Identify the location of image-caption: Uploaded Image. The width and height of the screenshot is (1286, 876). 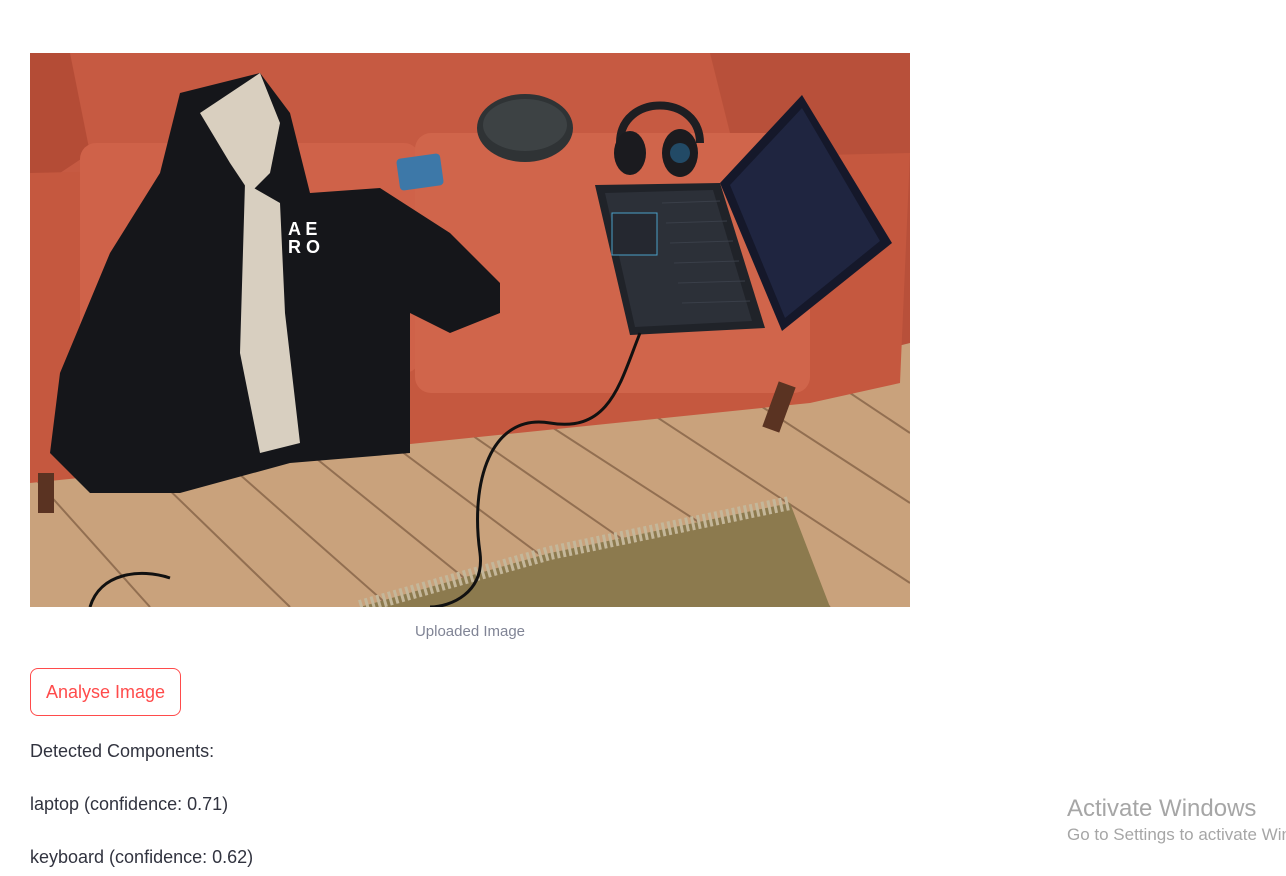
(470, 631).